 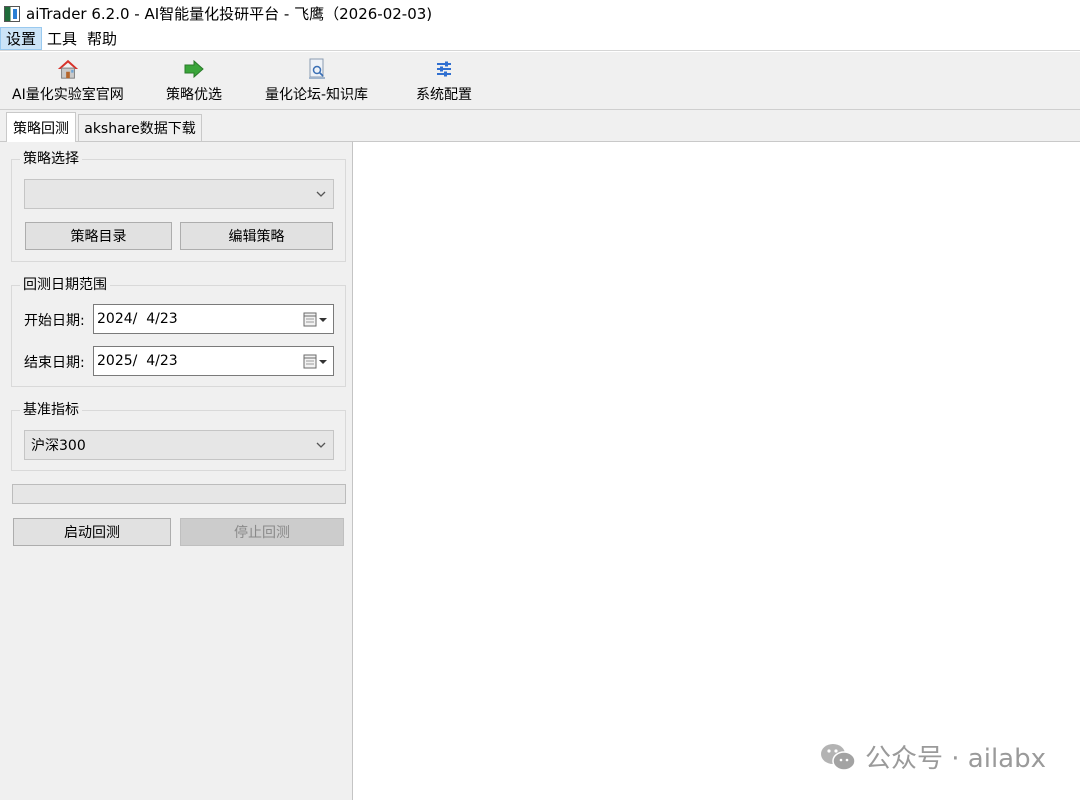 What do you see at coordinates (213, 361) in the screenshot?
I see `end-date-picker: 2025/ 4/23` at bounding box center [213, 361].